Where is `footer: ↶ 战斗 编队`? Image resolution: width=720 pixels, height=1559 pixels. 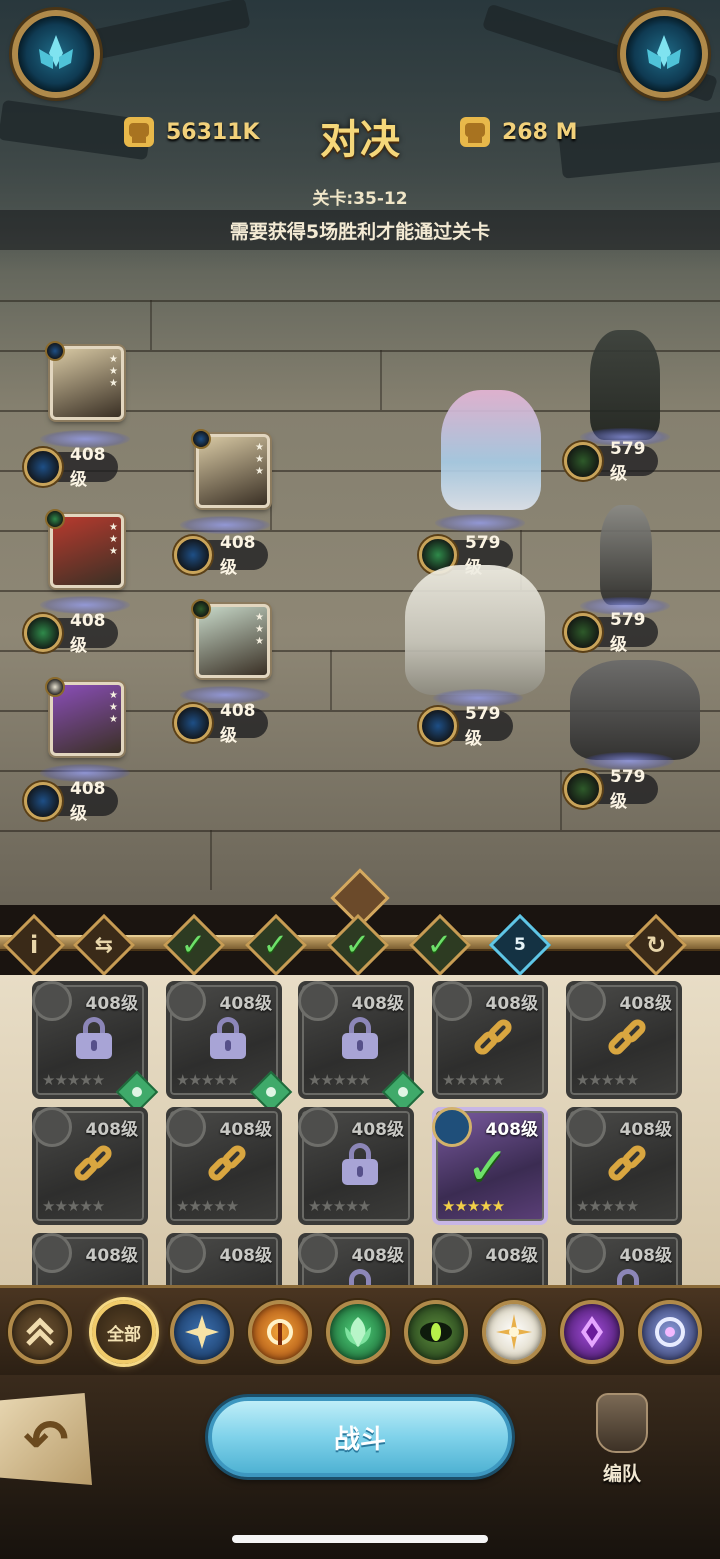 footer: ↶ 战斗 编队 is located at coordinates (360, 1467).